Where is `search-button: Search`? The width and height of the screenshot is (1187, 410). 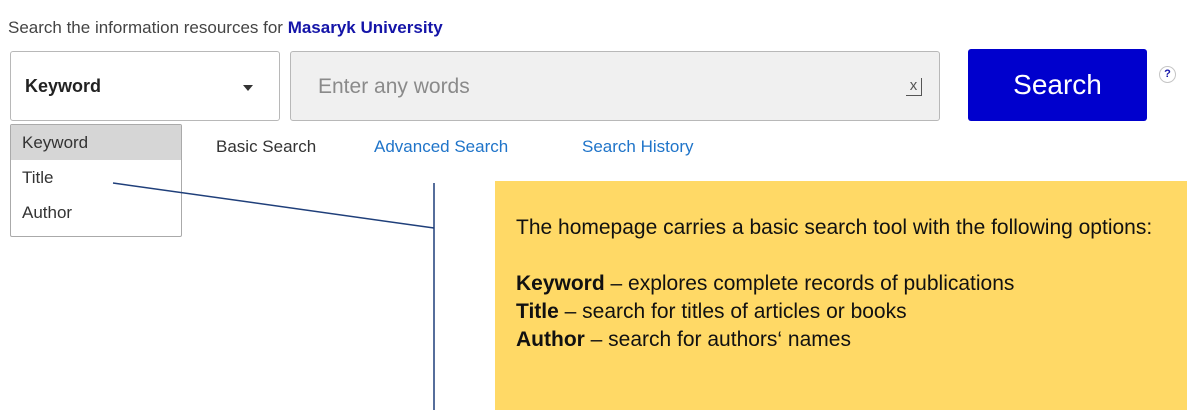 search-button: Search is located at coordinates (1057, 85).